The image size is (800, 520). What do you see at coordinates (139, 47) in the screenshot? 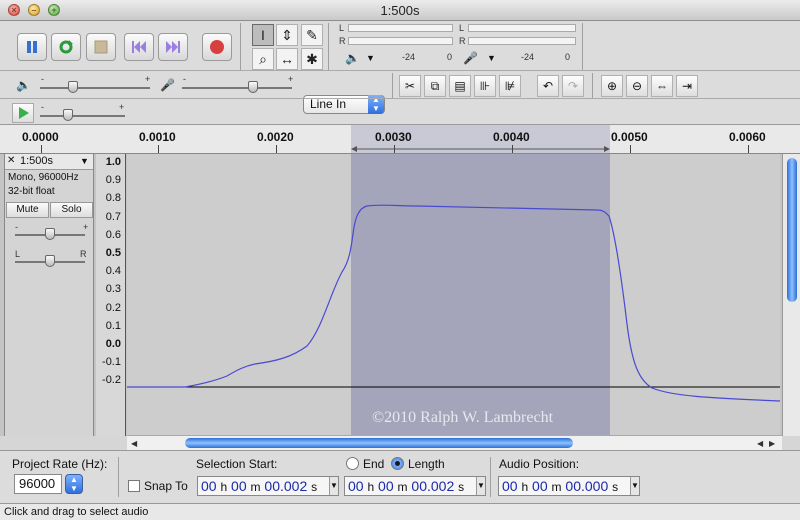
I see `skip-to-start-button` at bounding box center [139, 47].